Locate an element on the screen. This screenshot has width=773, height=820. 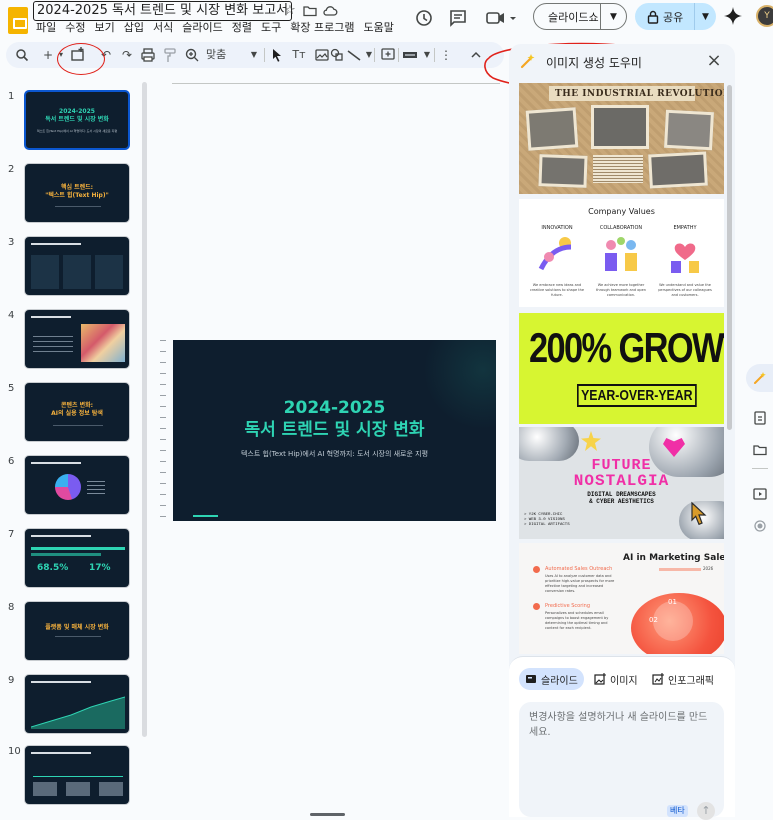
thumb-columns is located at coordinates (78, 789).